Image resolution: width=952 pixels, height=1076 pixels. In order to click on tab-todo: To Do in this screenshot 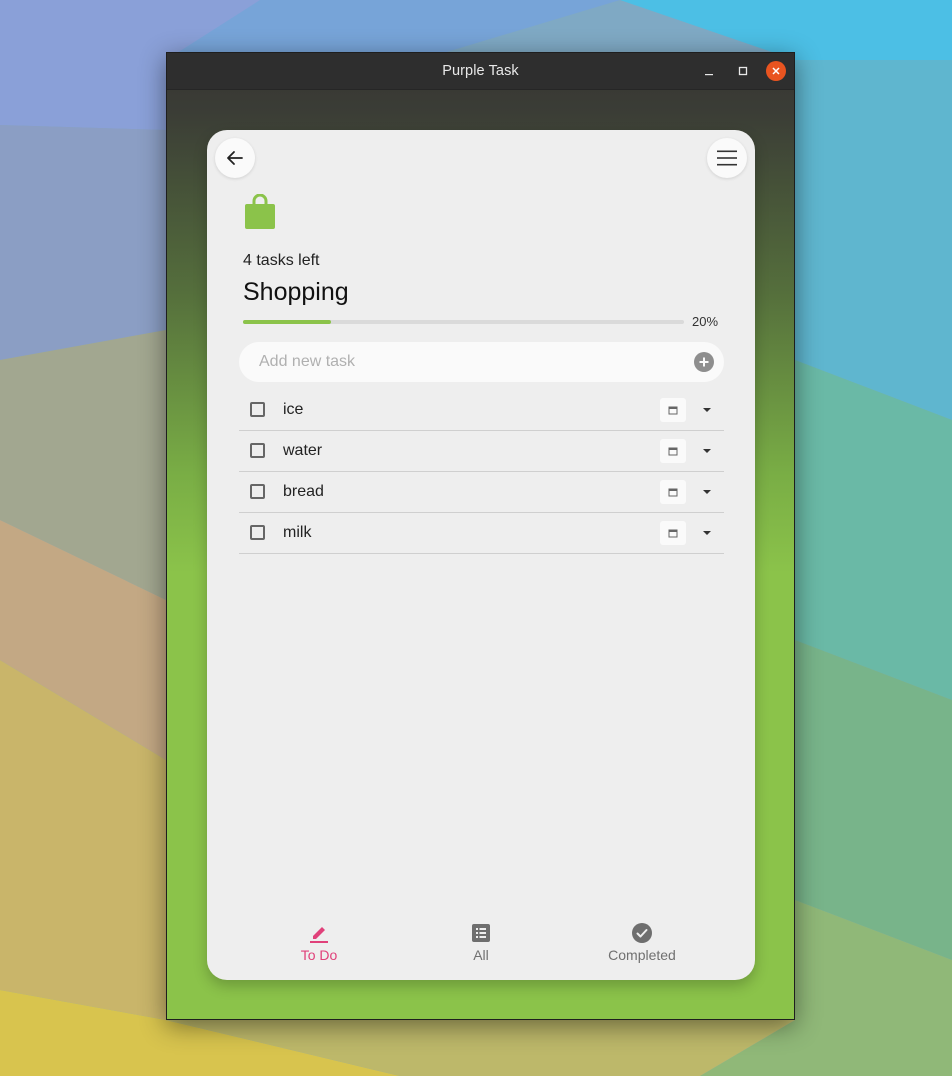, I will do `click(319, 939)`.